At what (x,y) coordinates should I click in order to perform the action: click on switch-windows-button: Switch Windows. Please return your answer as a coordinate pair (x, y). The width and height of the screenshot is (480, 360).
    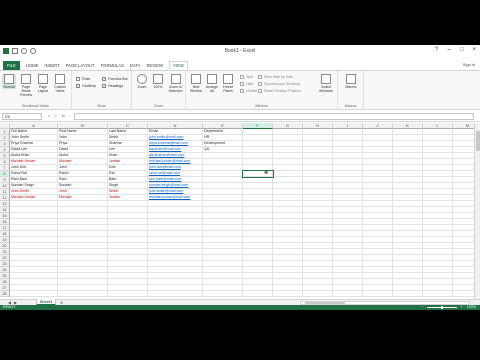
    Looking at the image, I should click on (326, 83).